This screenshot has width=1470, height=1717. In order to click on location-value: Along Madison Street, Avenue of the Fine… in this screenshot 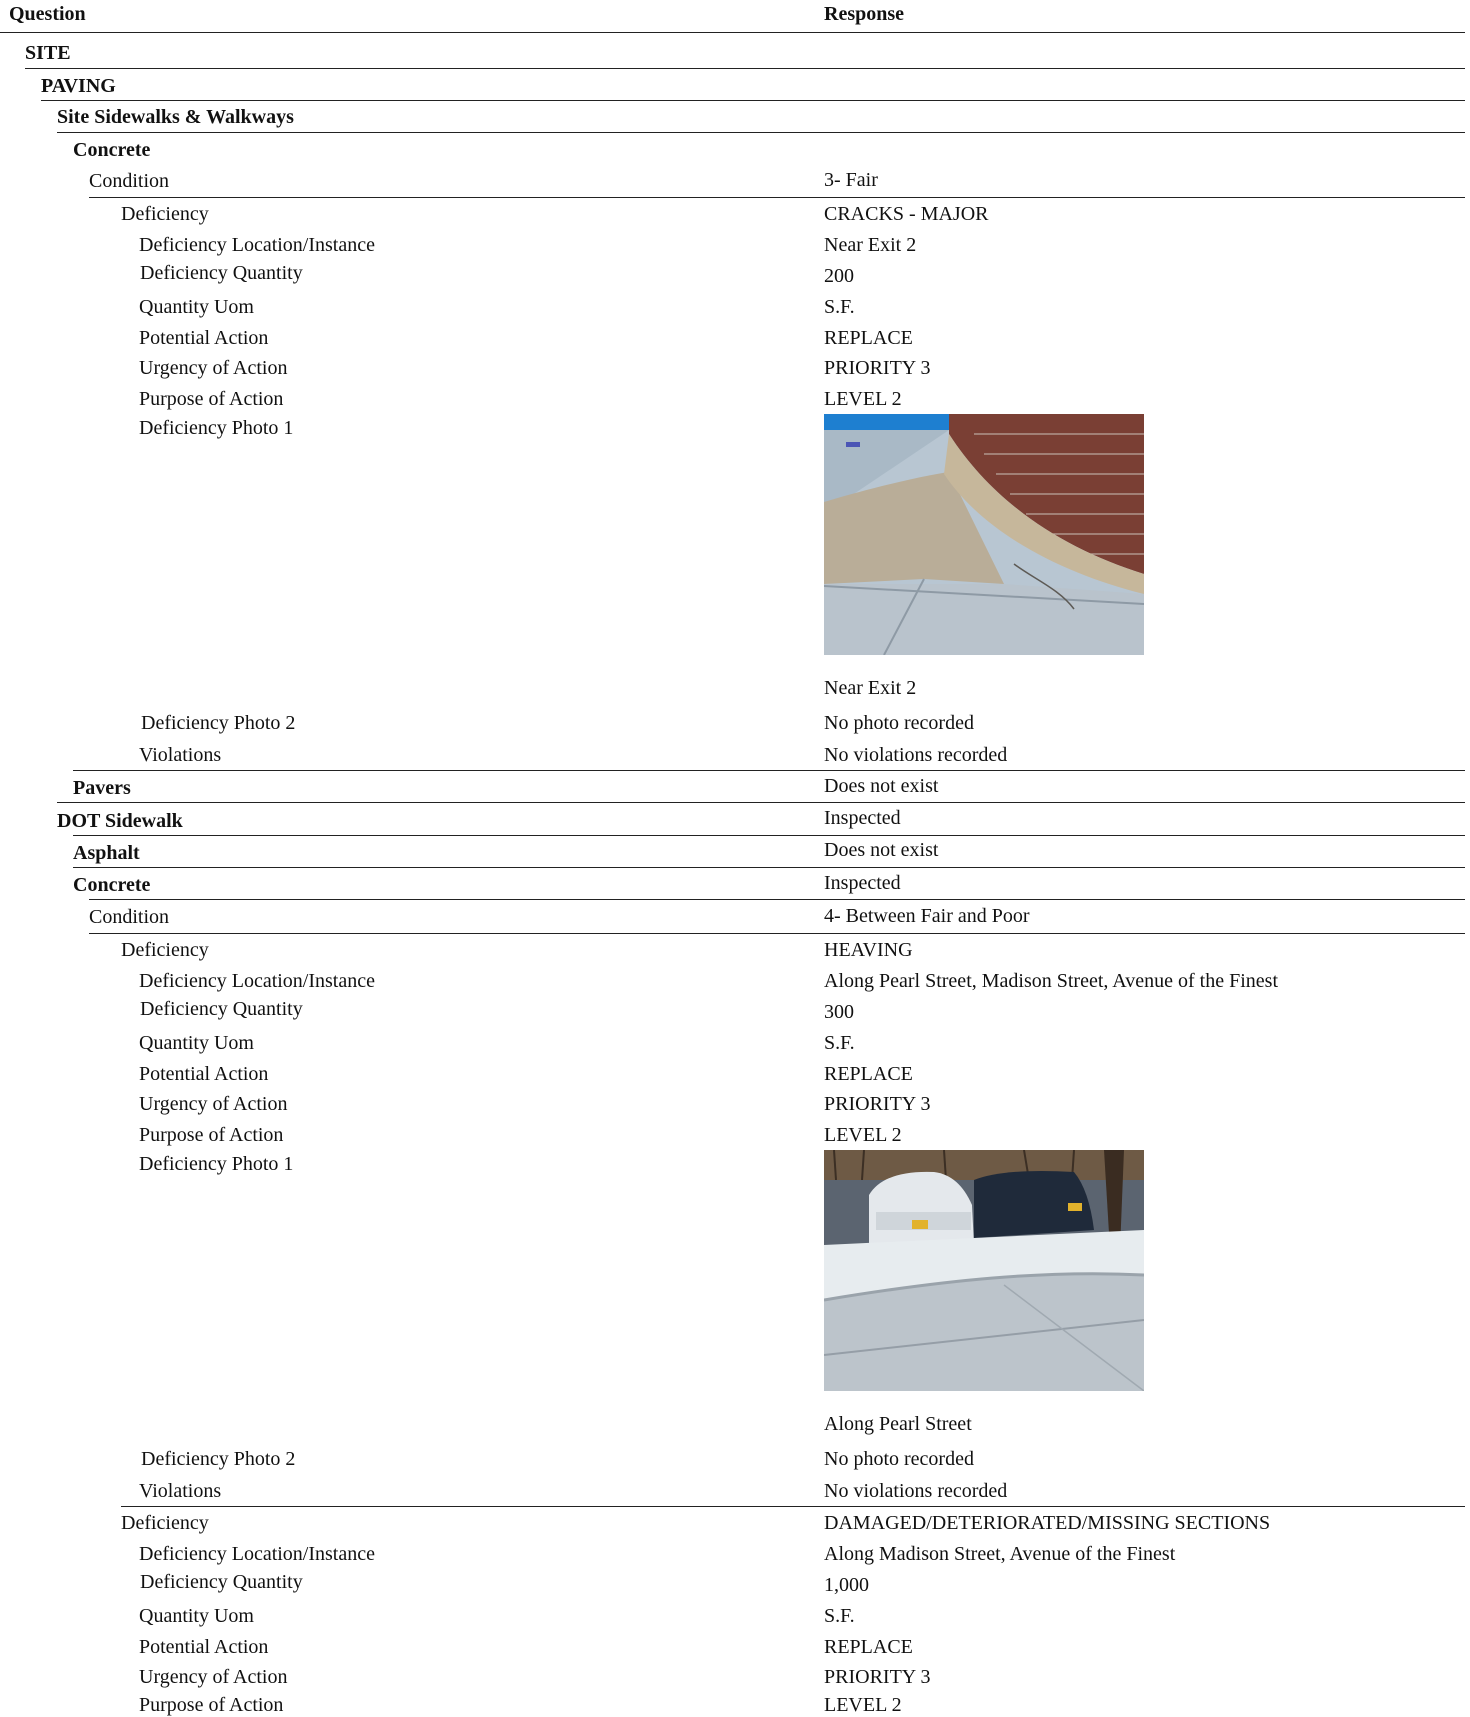, I will do `click(1000, 1554)`.